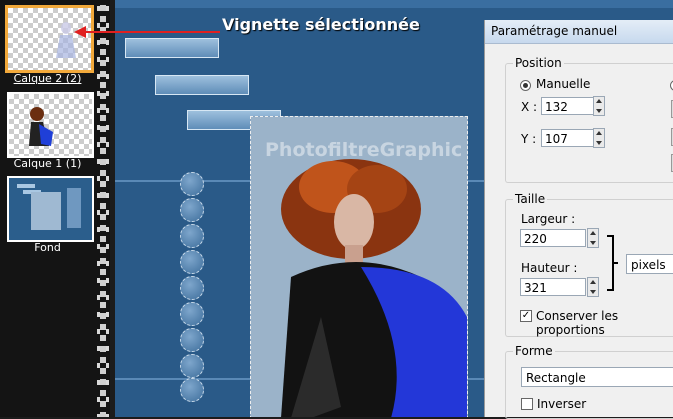  I want to click on layer-thumbnail-fond, so click(50, 209).